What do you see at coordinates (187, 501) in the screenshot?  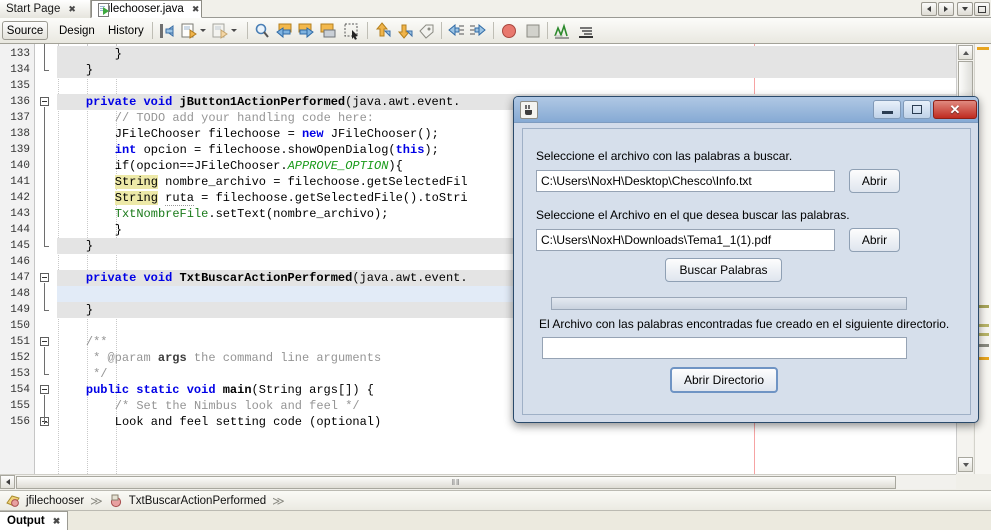 I see `breadcrumb-item-method: TxtBuscarActionPerformed` at bounding box center [187, 501].